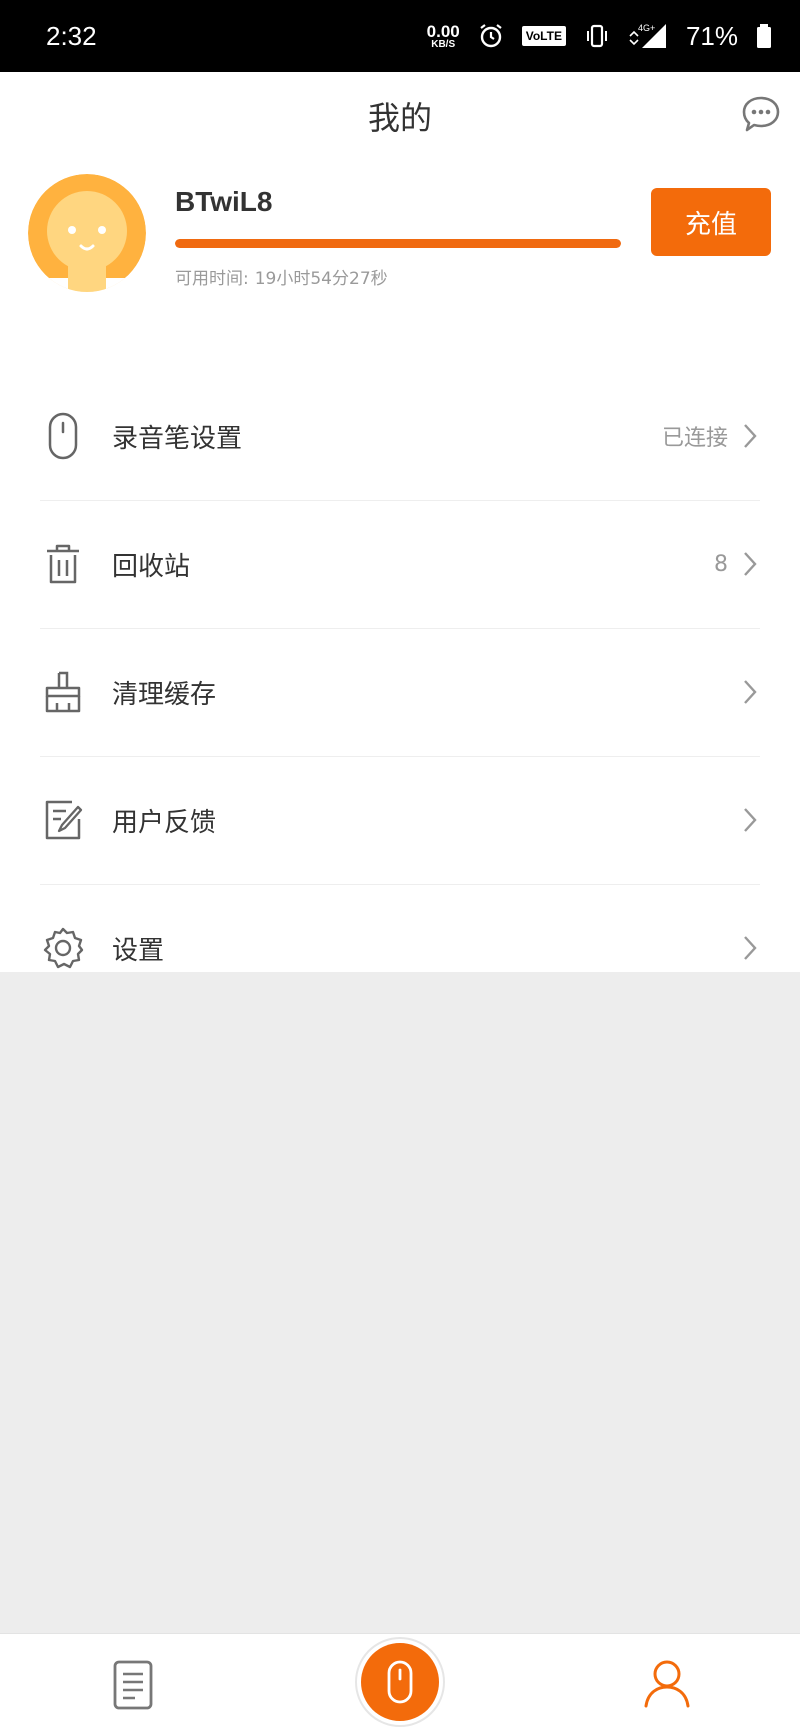 This screenshot has width=800, height=1731. Describe the element at coordinates (400, 564) in the screenshot. I see `menu-item-recycle-bin: 回收站 8` at that location.